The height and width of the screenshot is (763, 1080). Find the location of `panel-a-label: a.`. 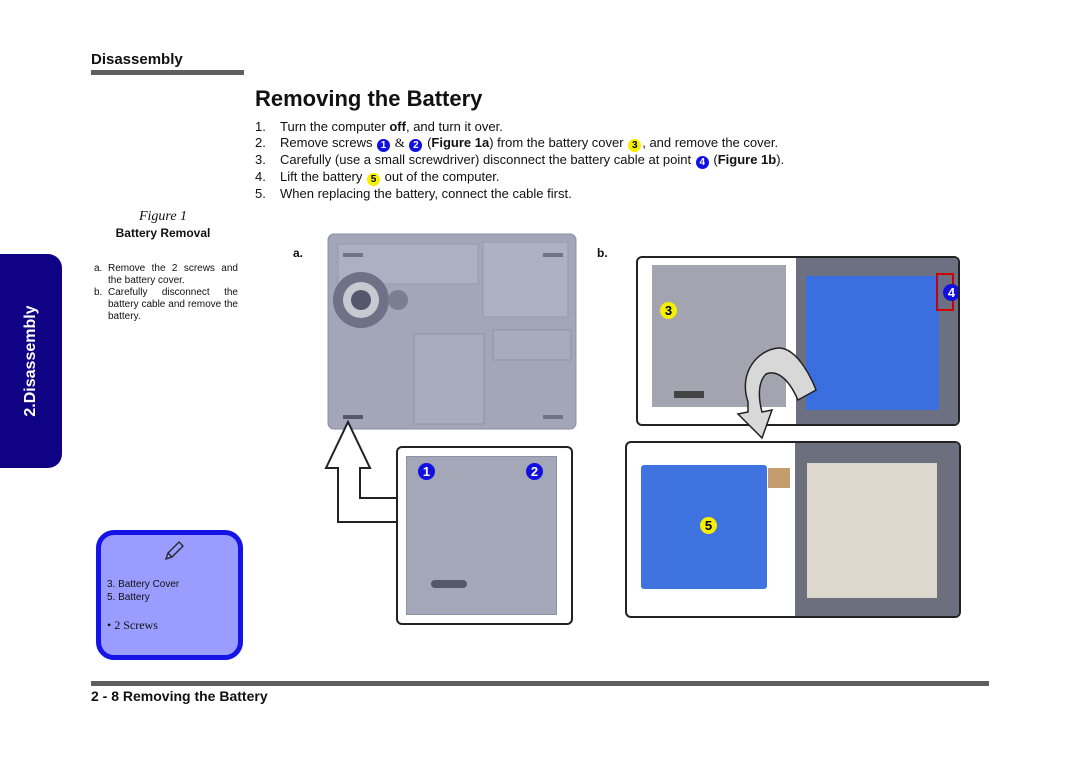

panel-a-label: a. is located at coordinates (298, 253).